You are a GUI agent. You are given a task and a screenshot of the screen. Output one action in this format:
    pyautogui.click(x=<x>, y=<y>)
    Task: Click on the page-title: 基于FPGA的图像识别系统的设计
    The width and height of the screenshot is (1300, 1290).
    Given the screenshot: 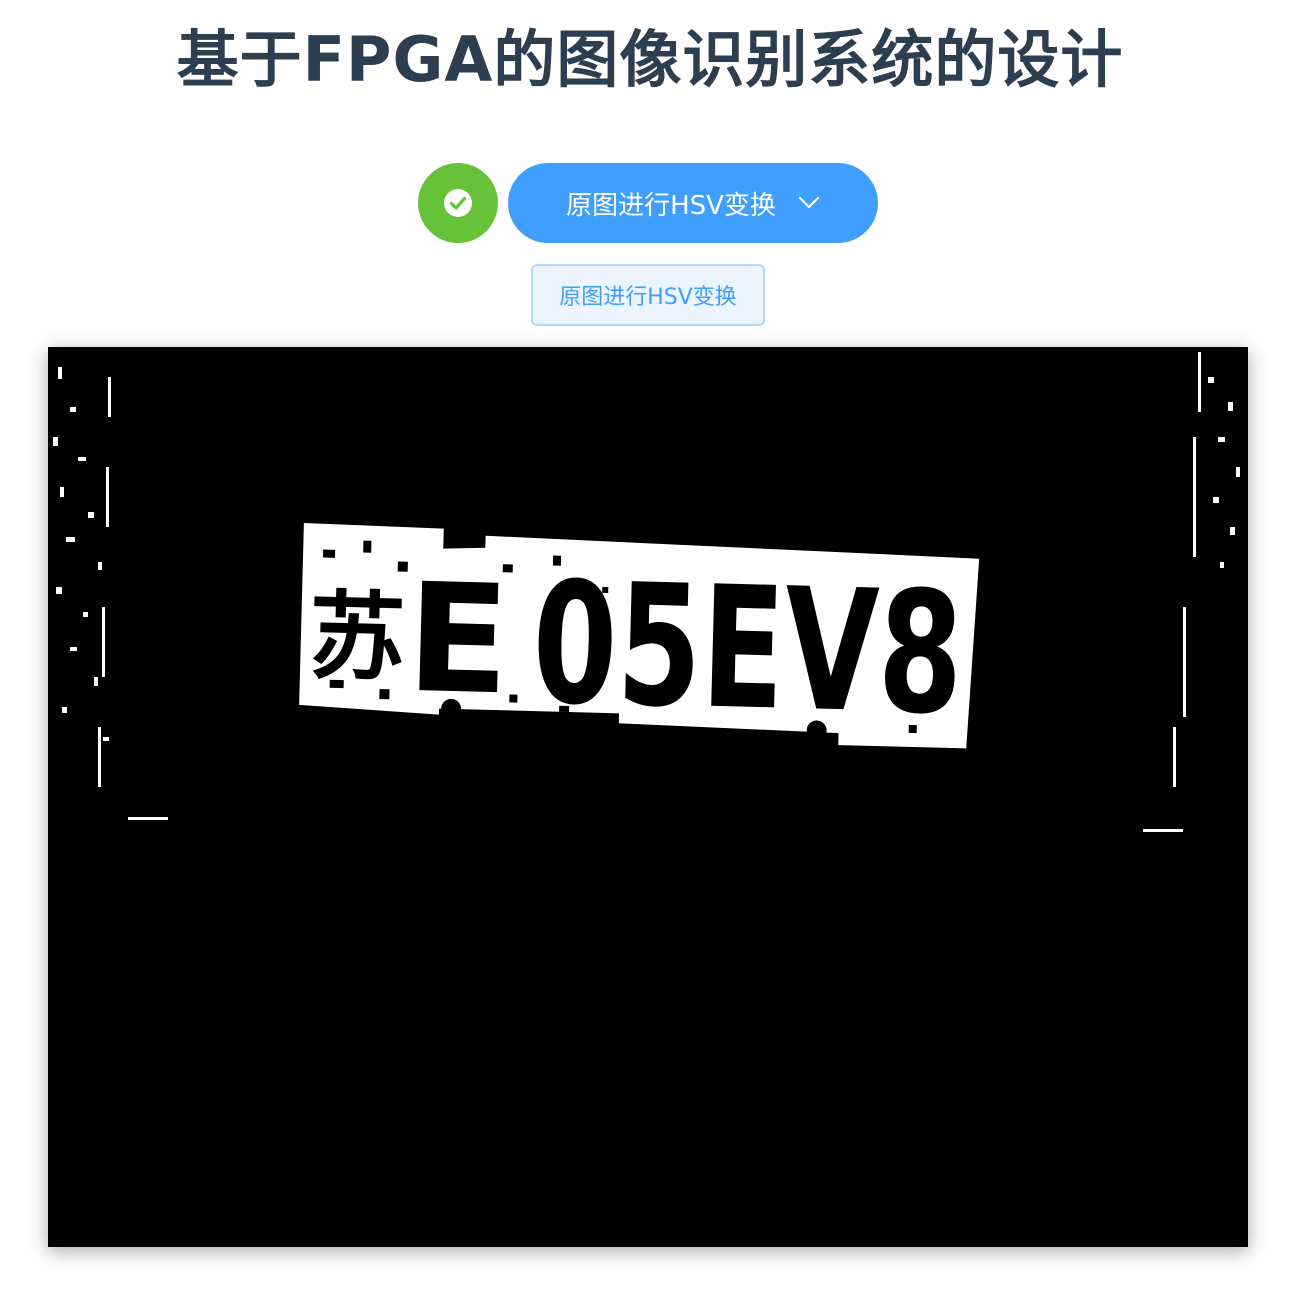 What is the action you would take?
    pyautogui.click(x=650, y=59)
    